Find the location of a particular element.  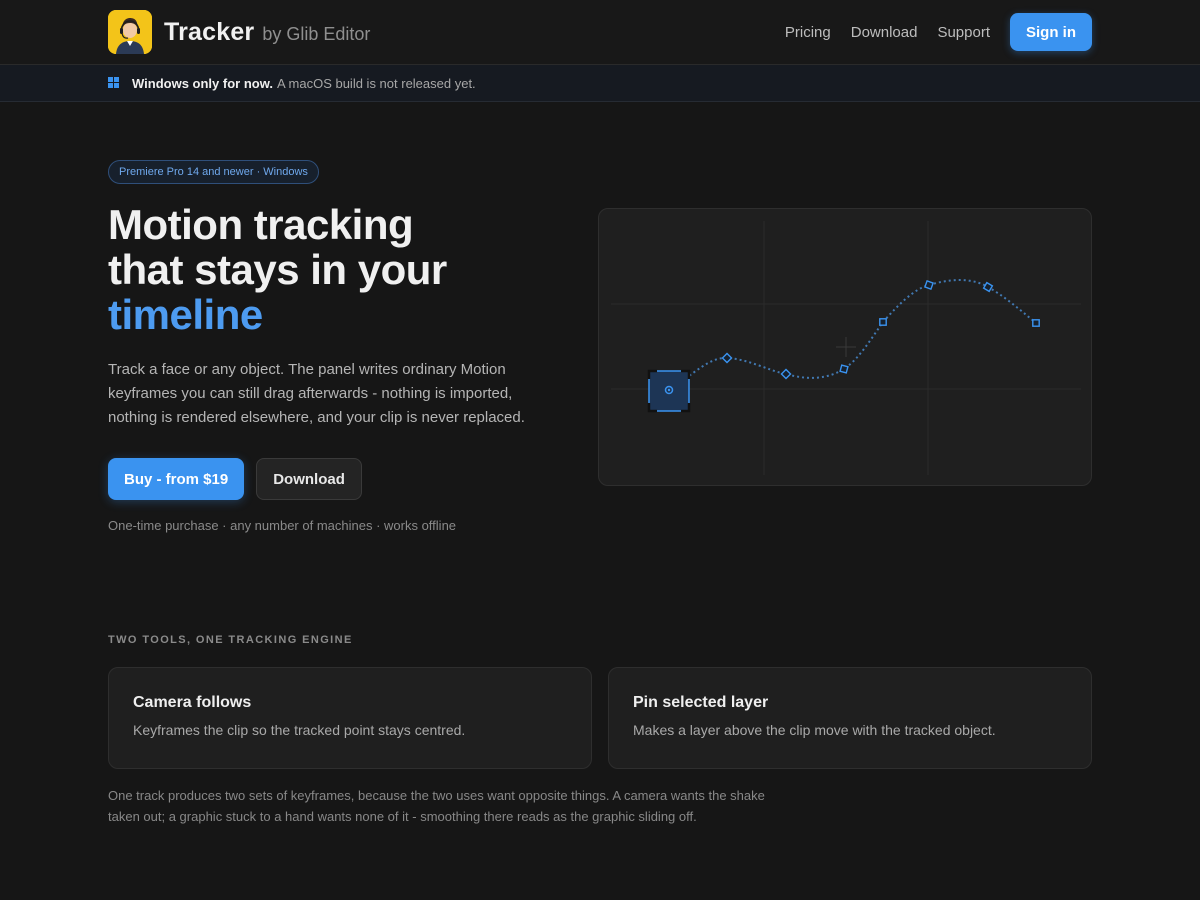

cta-row: Buy - from $19 Download is located at coordinates (235, 479).